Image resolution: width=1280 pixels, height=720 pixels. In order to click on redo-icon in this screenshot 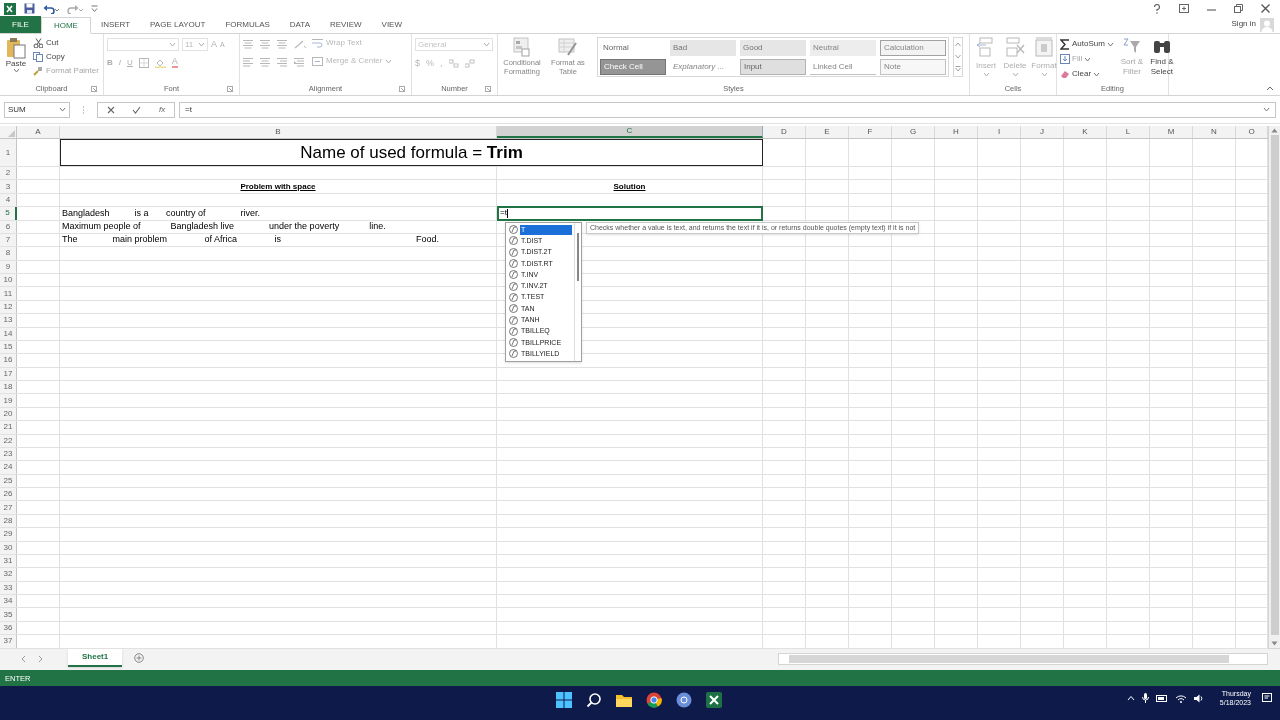, I will do `click(75, 8)`.